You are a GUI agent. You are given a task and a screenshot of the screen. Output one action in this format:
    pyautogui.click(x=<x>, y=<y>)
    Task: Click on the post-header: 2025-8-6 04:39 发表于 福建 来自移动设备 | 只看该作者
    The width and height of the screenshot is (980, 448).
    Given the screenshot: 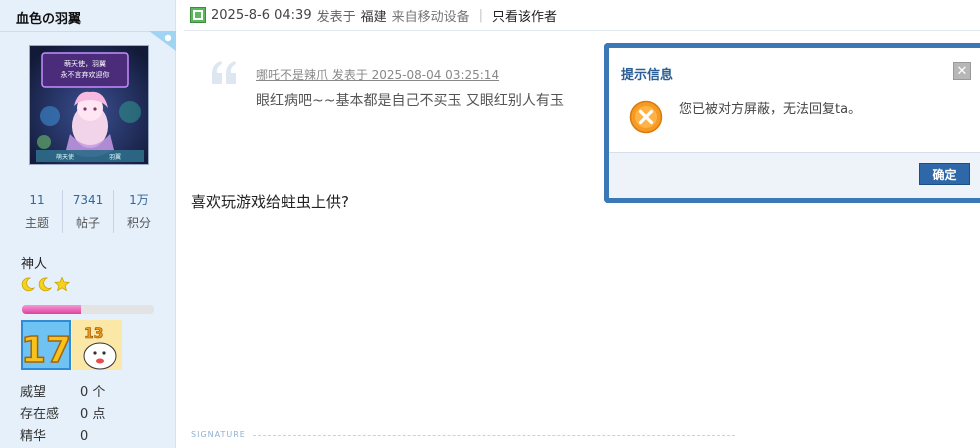 What is the action you would take?
    pyautogui.click(x=373, y=15)
    